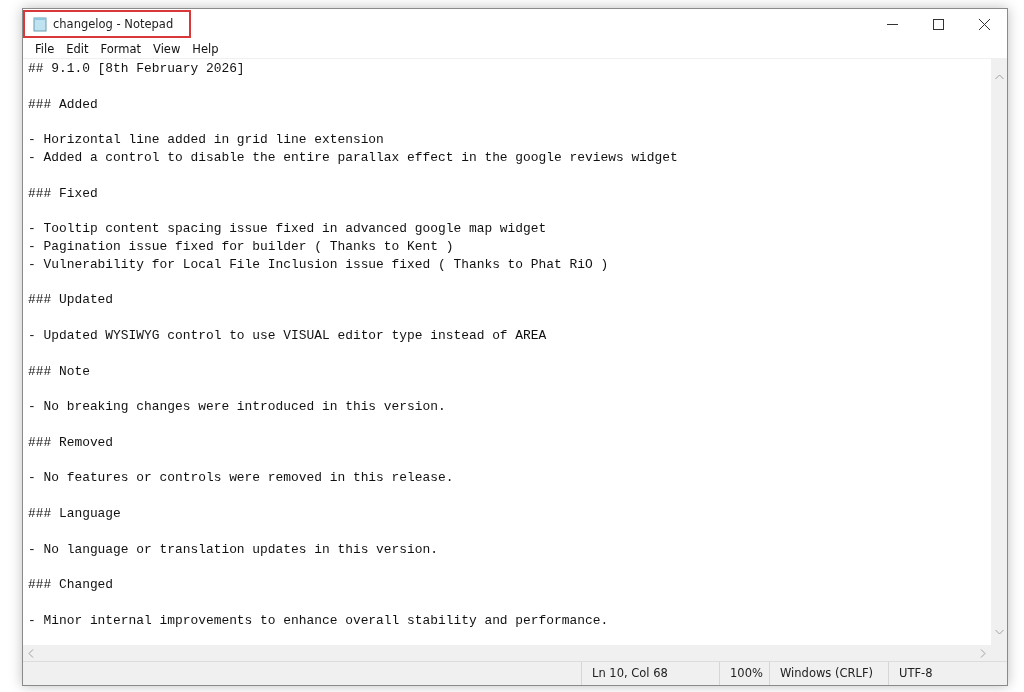 This screenshot has width=1024, height=692. I want to click on changelog-line: - Pagination issue fixed for builder ( Thanks to Kent ), so click(241, 246).